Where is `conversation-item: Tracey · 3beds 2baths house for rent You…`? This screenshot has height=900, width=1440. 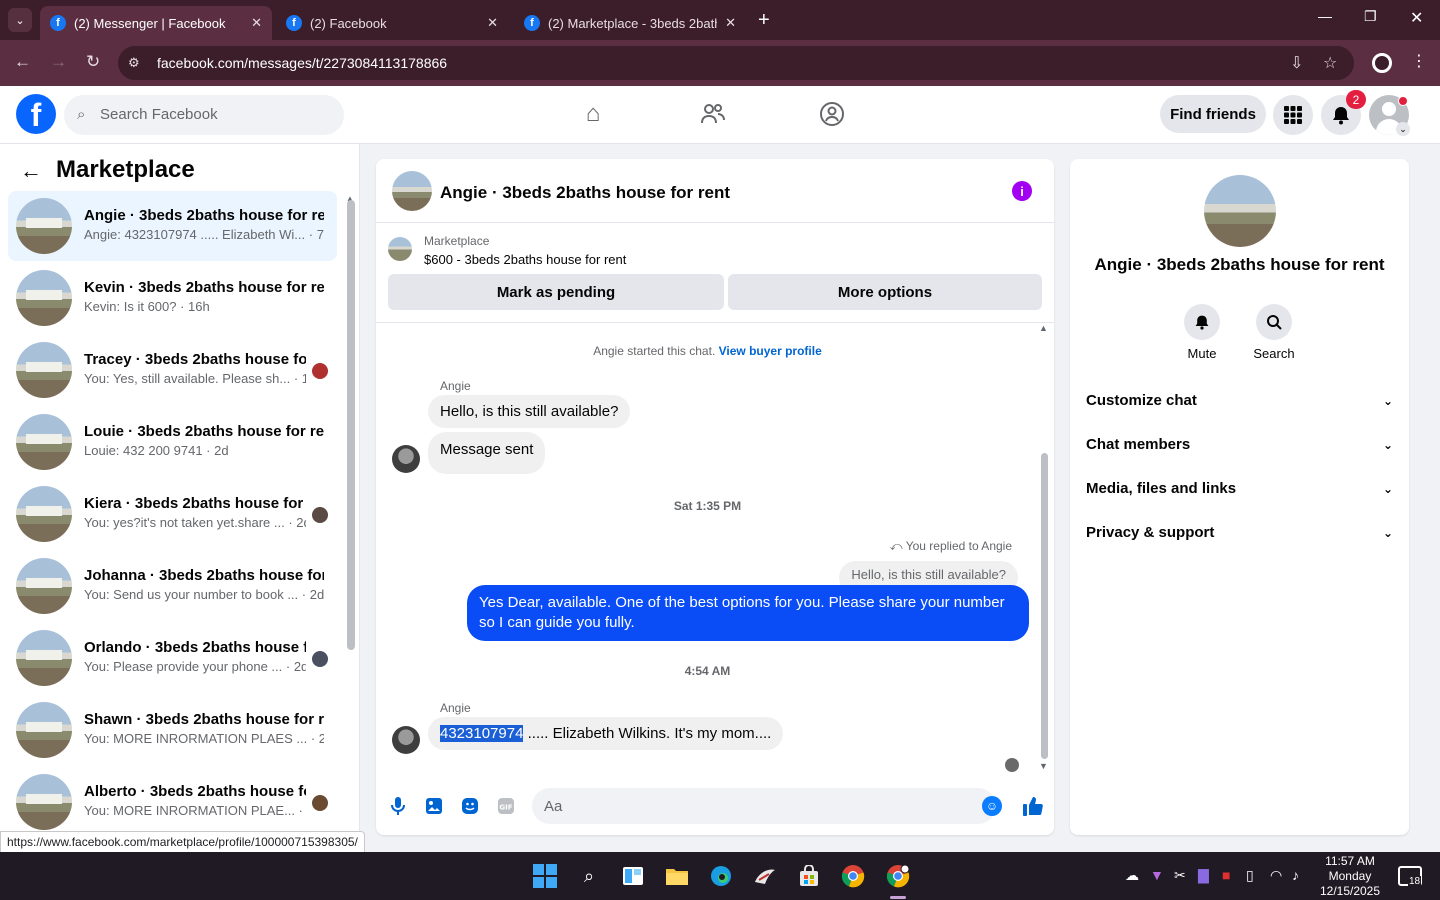 conversation-item: Tracey · 3beds 2baths house for rent You… is located at coordinates (172, 370).